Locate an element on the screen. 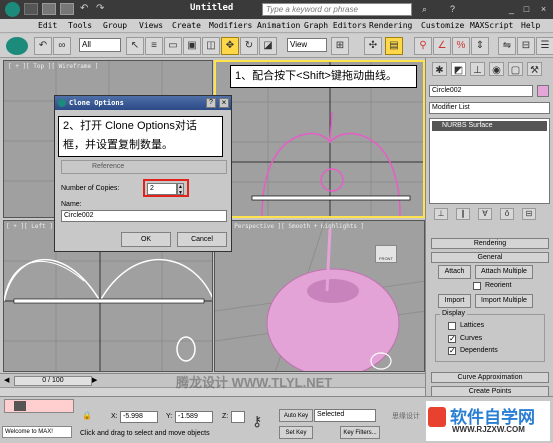 This screenshot has height=443, width=553. copies-spinner: ▲ ▼ is located at coordinates (180, 189).